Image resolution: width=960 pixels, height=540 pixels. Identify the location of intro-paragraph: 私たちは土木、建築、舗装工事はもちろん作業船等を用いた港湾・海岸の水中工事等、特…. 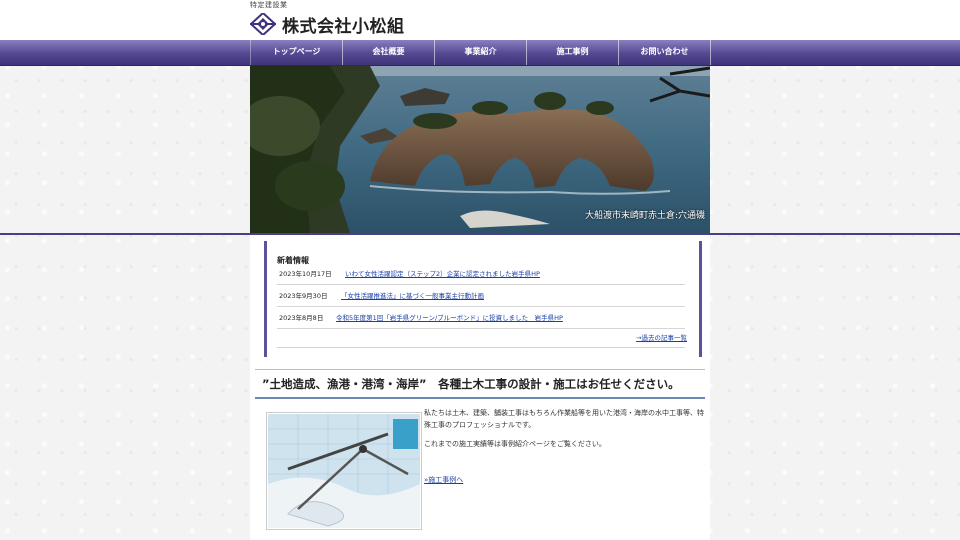
(564, 419).